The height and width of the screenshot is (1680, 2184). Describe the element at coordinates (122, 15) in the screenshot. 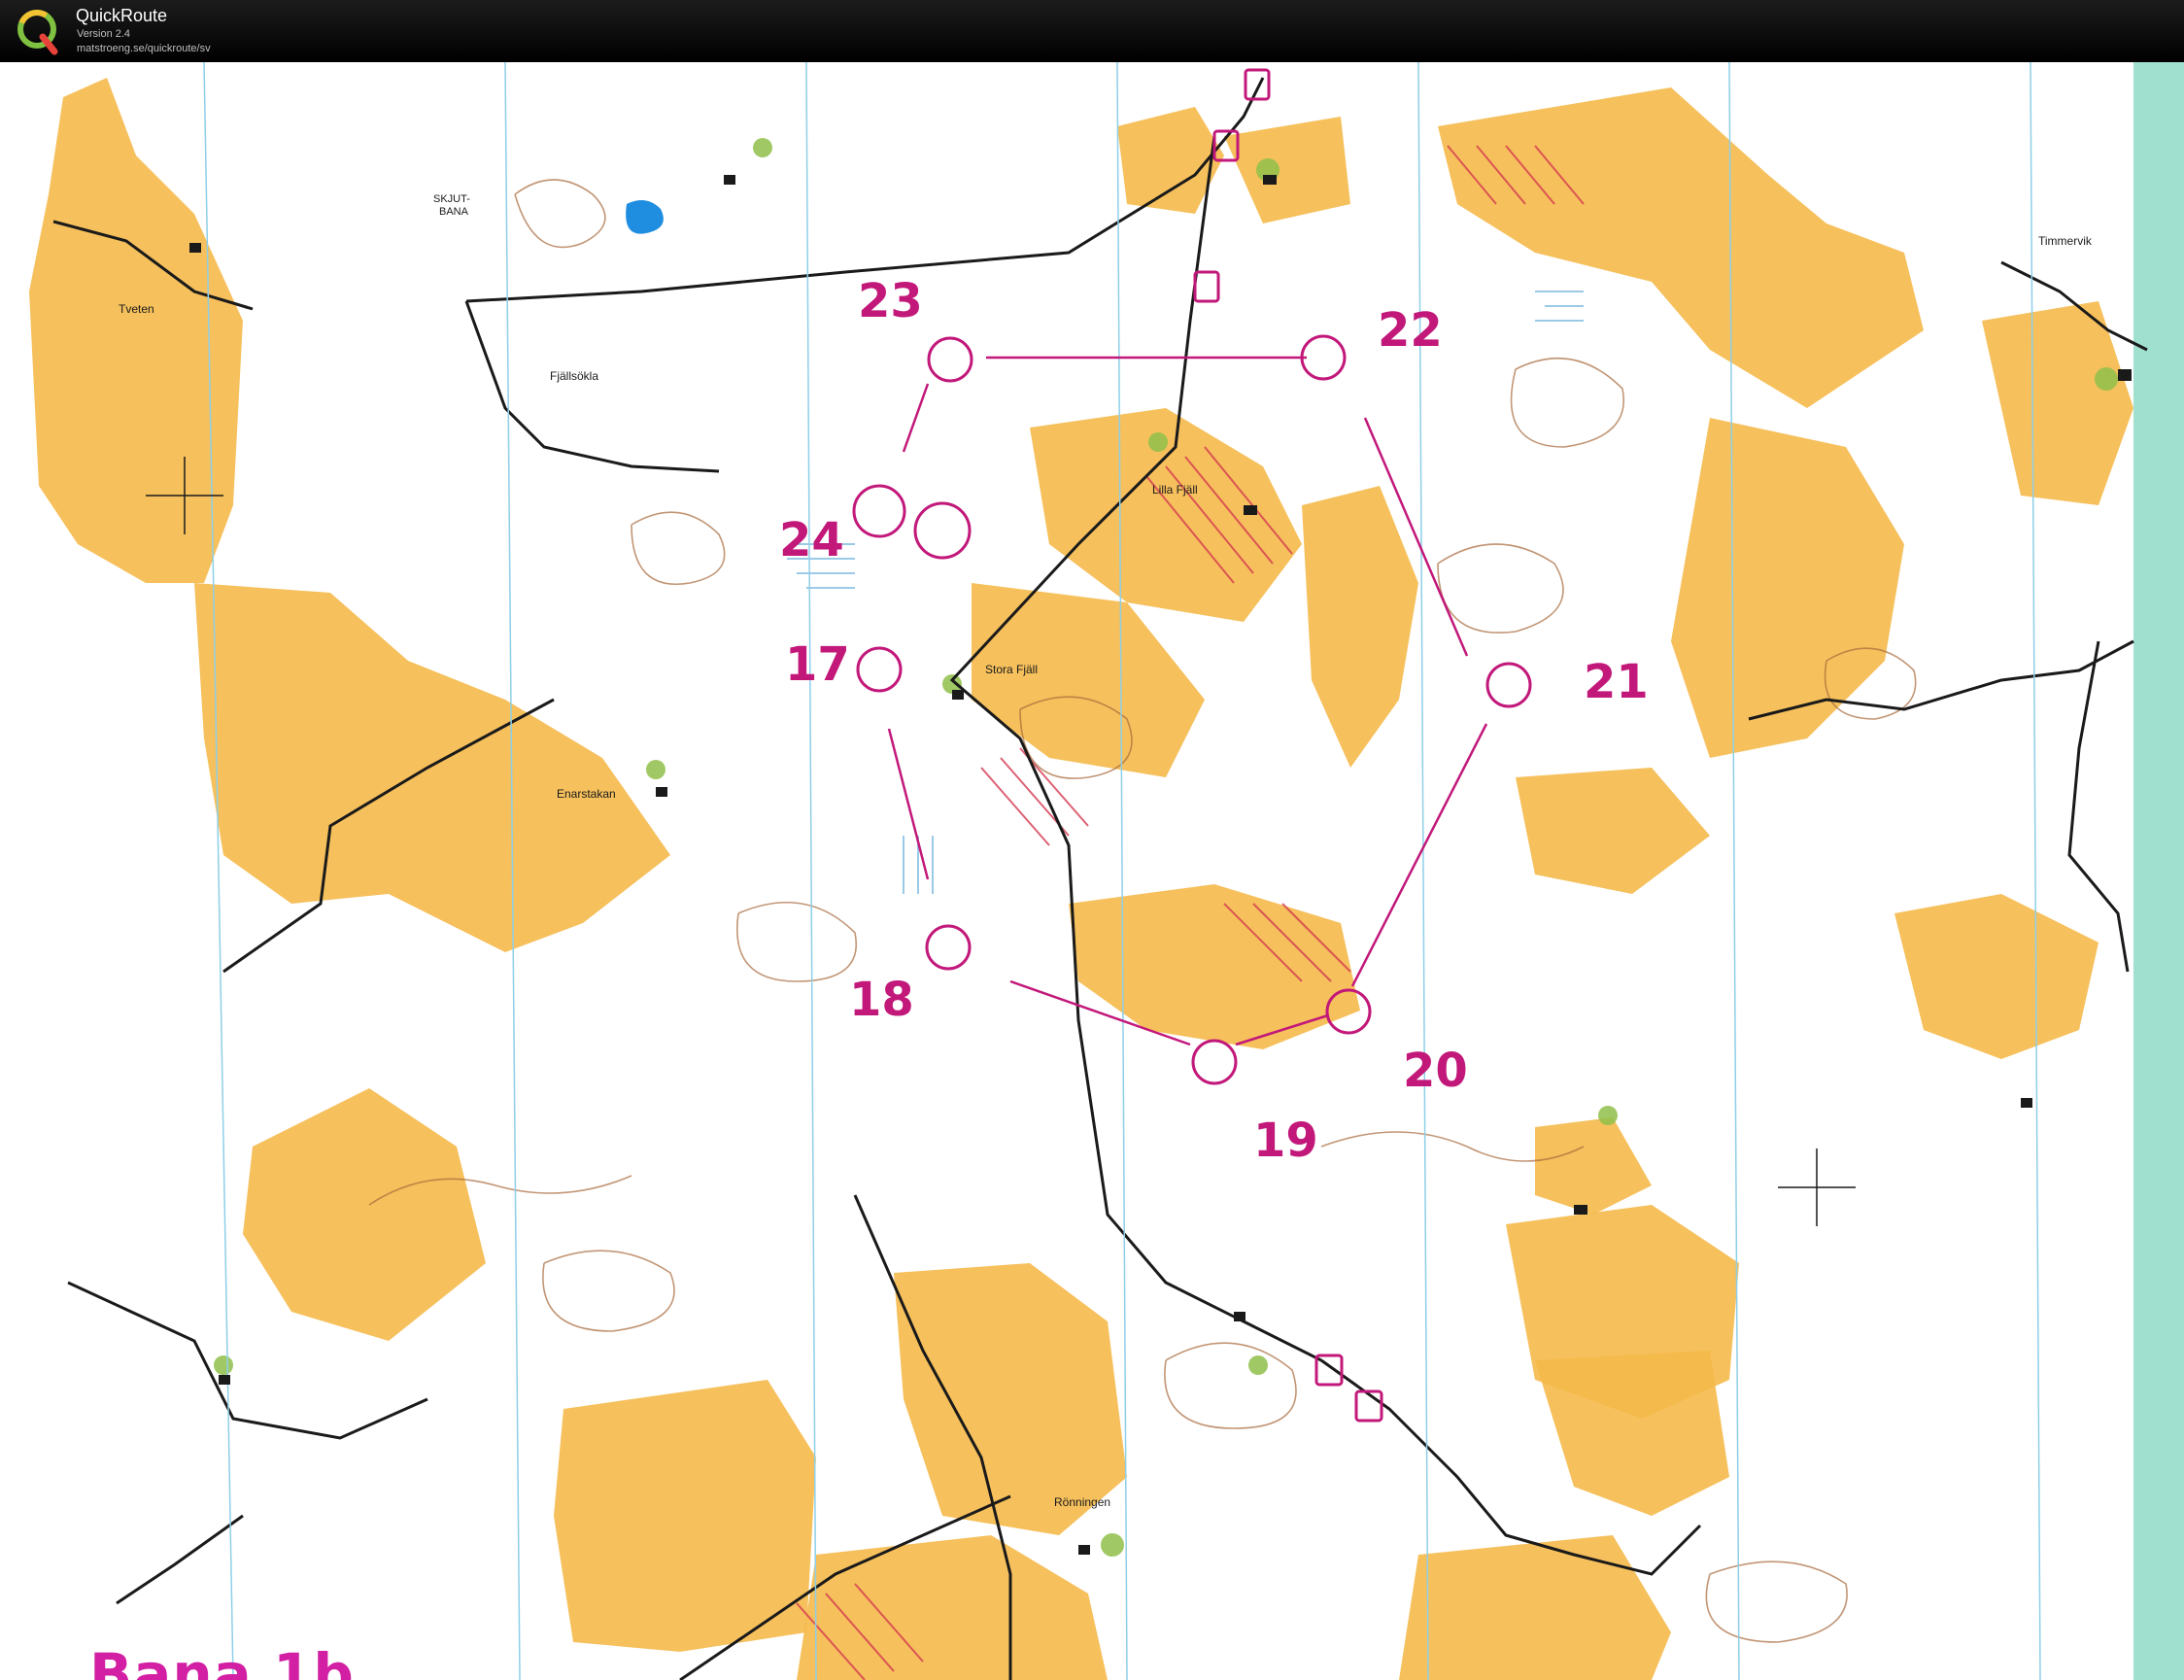

I see `app-title: QuickRoute` at that location.